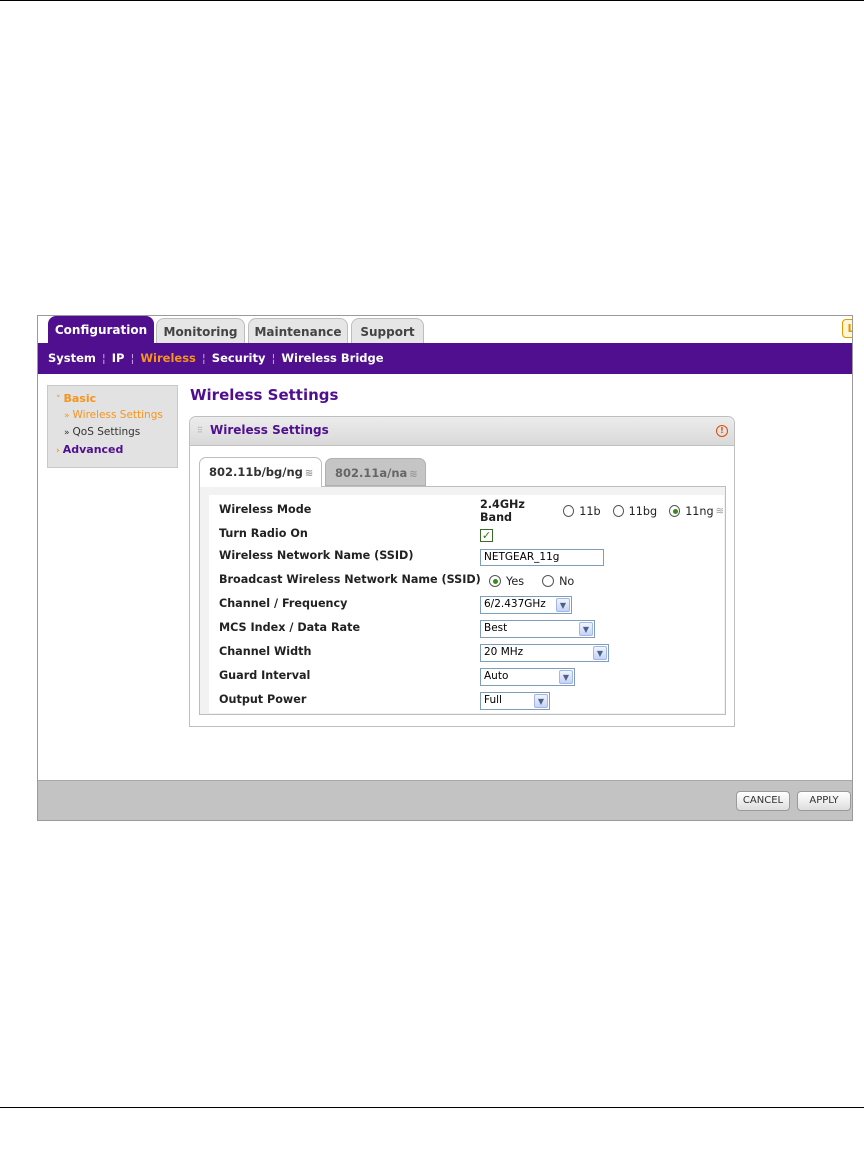  What do you see at coordinates (112, 400) in the screenshot?
I see `sidebar-basic: ˅ Basic` at bounding box center [112, 400].